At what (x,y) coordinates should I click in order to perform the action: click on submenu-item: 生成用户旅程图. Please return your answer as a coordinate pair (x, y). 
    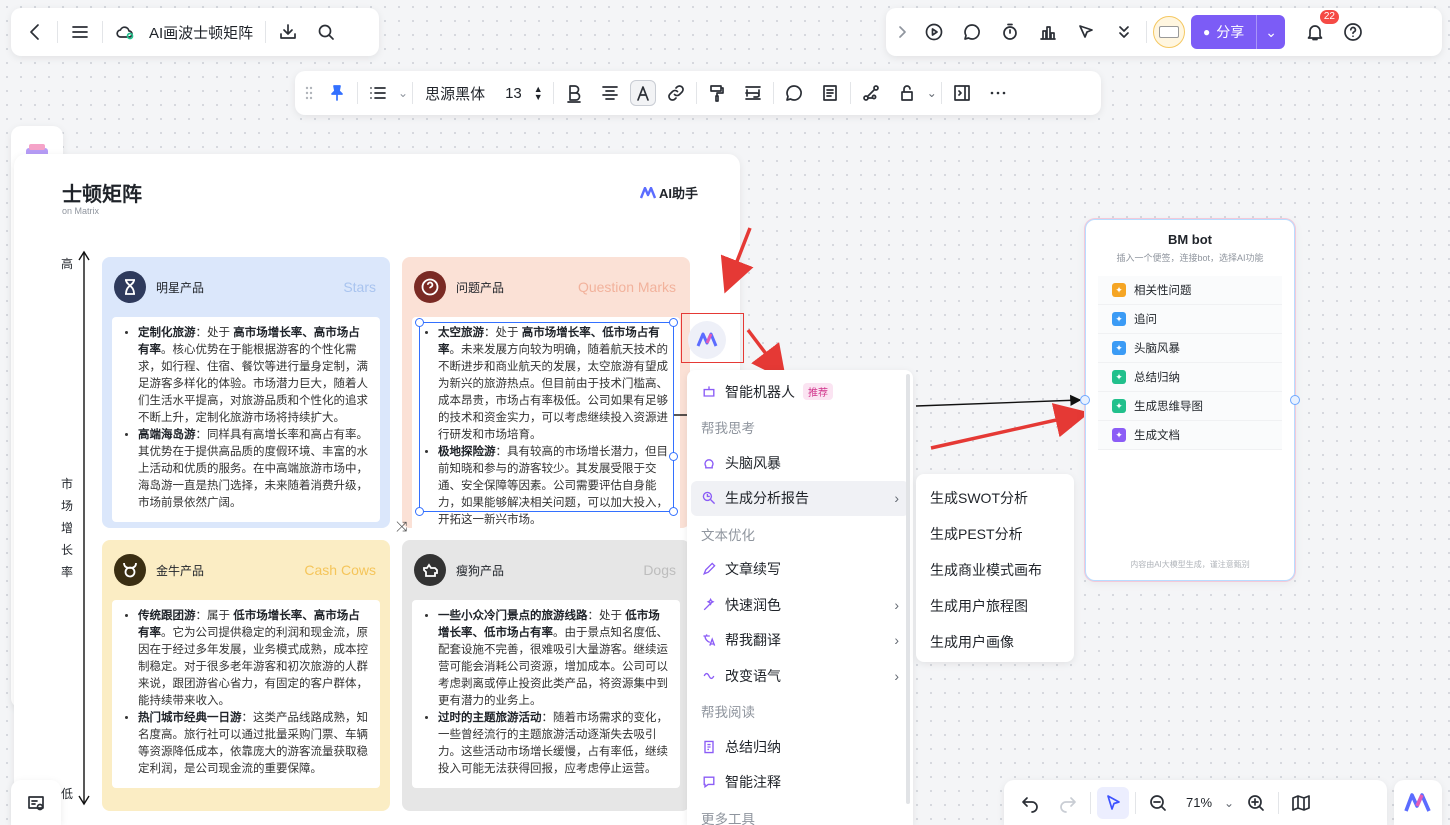
    Looking at the image, I should click on (995, 606).